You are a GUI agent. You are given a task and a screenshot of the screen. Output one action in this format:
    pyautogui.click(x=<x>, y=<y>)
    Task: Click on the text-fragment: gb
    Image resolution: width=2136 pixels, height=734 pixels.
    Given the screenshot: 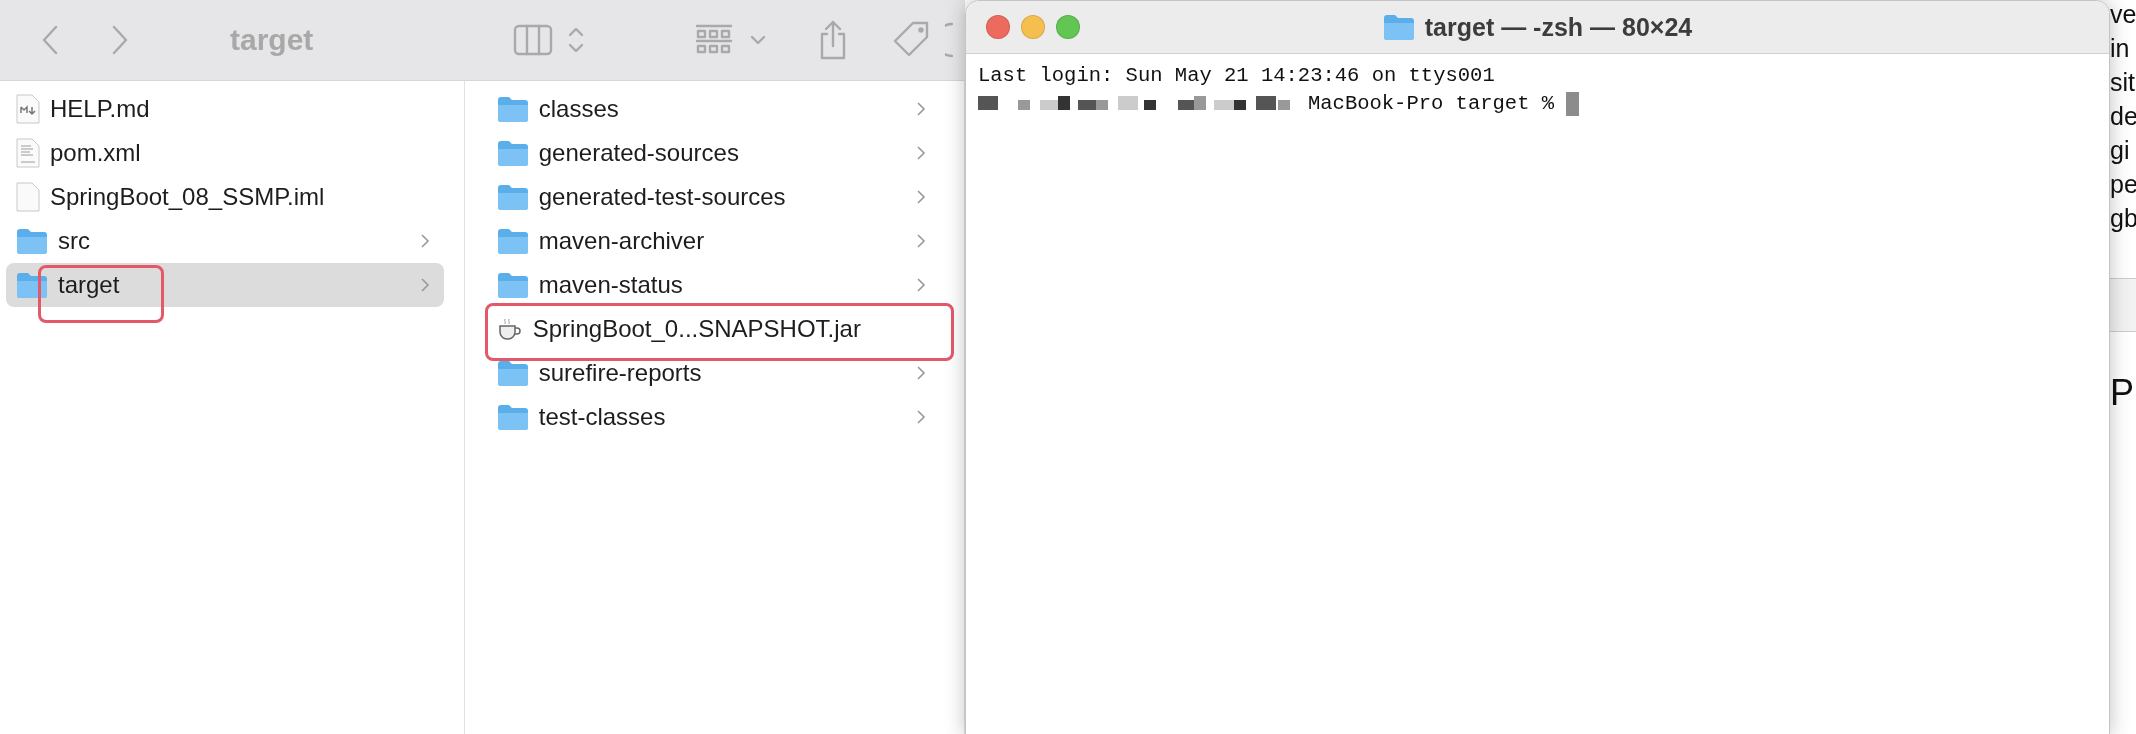 What is the action you would take?
    pyautogui.click(x=2123, y=219)
    